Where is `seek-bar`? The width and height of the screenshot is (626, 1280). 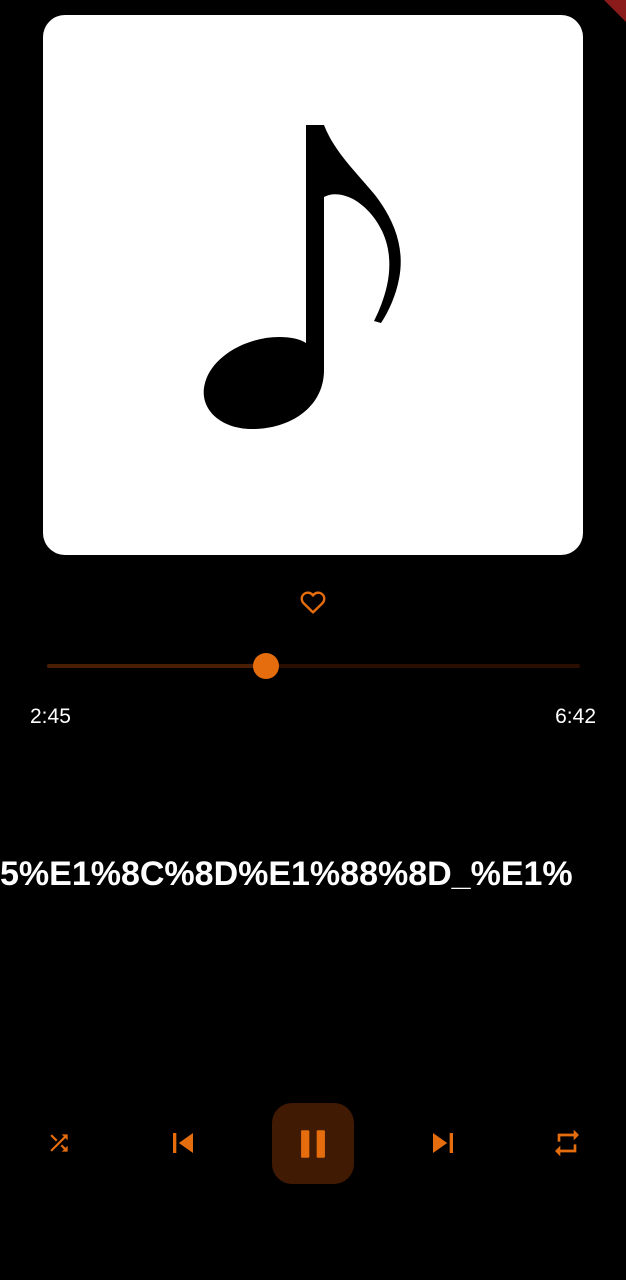 seek-bar is located at coordinates (313, 666).